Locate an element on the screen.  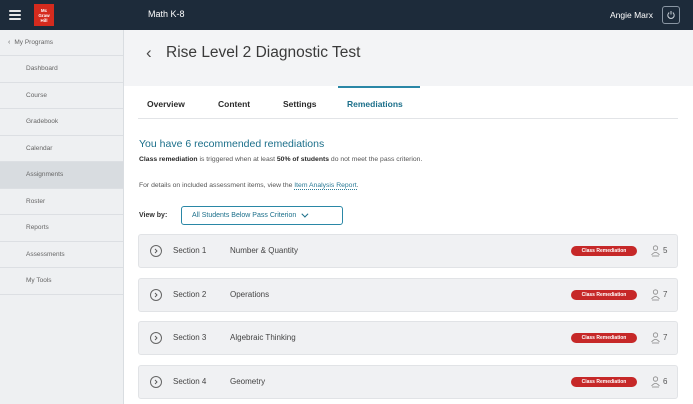
chevron-left-icon: ‹ is located at coordinates (9, 42).